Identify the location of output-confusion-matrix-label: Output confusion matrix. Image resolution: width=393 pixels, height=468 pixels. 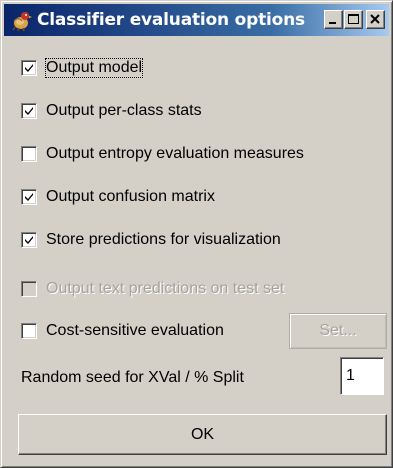
(130, 196).